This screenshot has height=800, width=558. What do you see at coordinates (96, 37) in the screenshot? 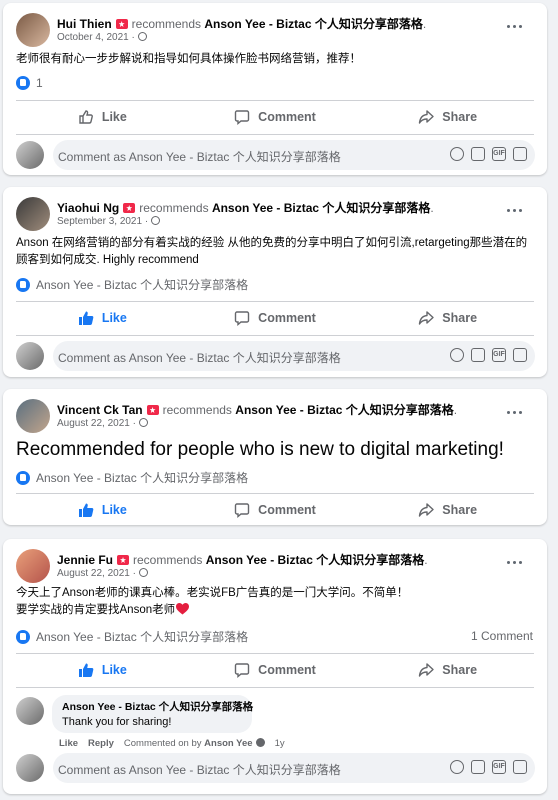
I see `post-date-text: October 4, 2021 ·` at bounding box center [96, 37].